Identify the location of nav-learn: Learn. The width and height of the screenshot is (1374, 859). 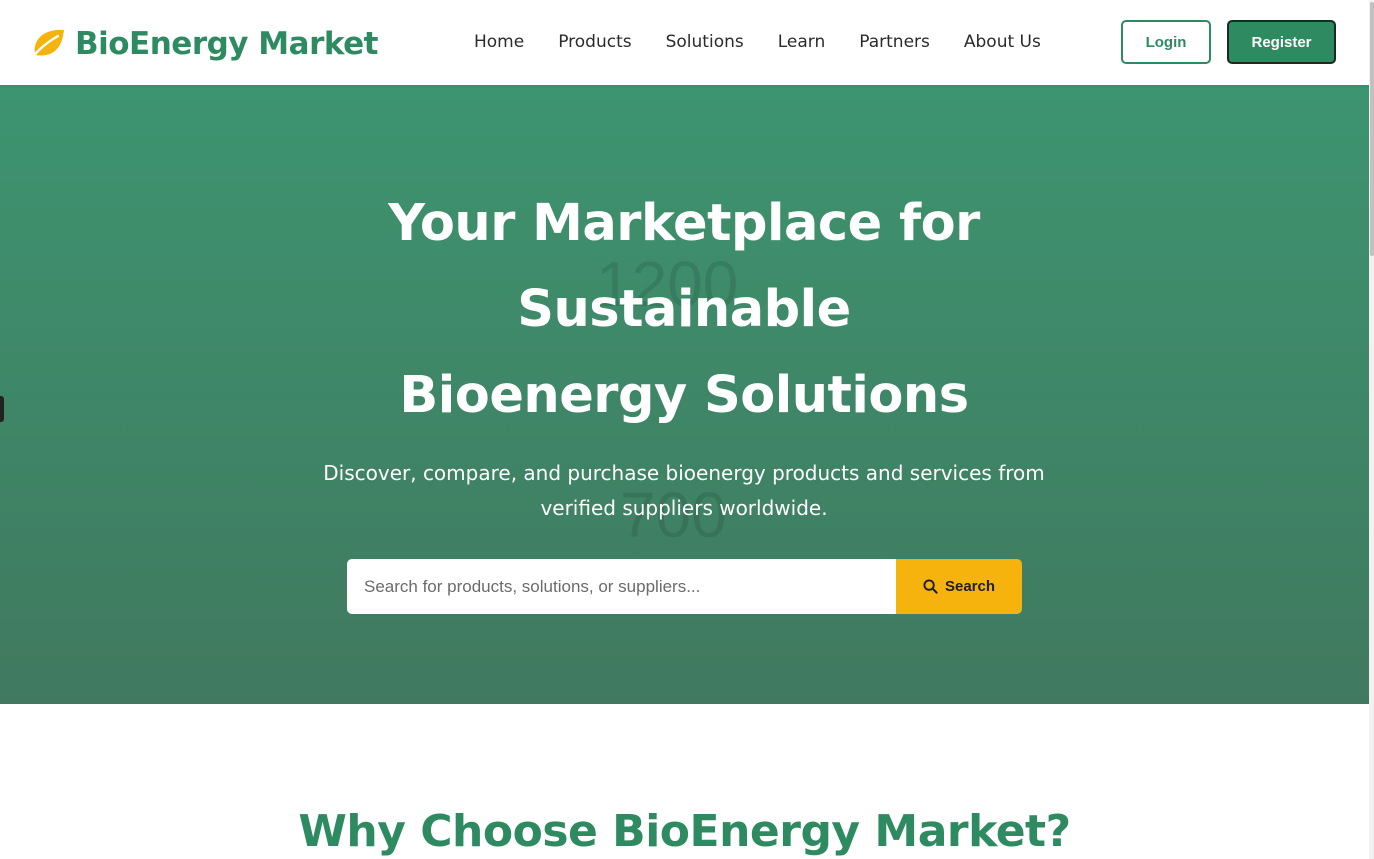
(802, 42).